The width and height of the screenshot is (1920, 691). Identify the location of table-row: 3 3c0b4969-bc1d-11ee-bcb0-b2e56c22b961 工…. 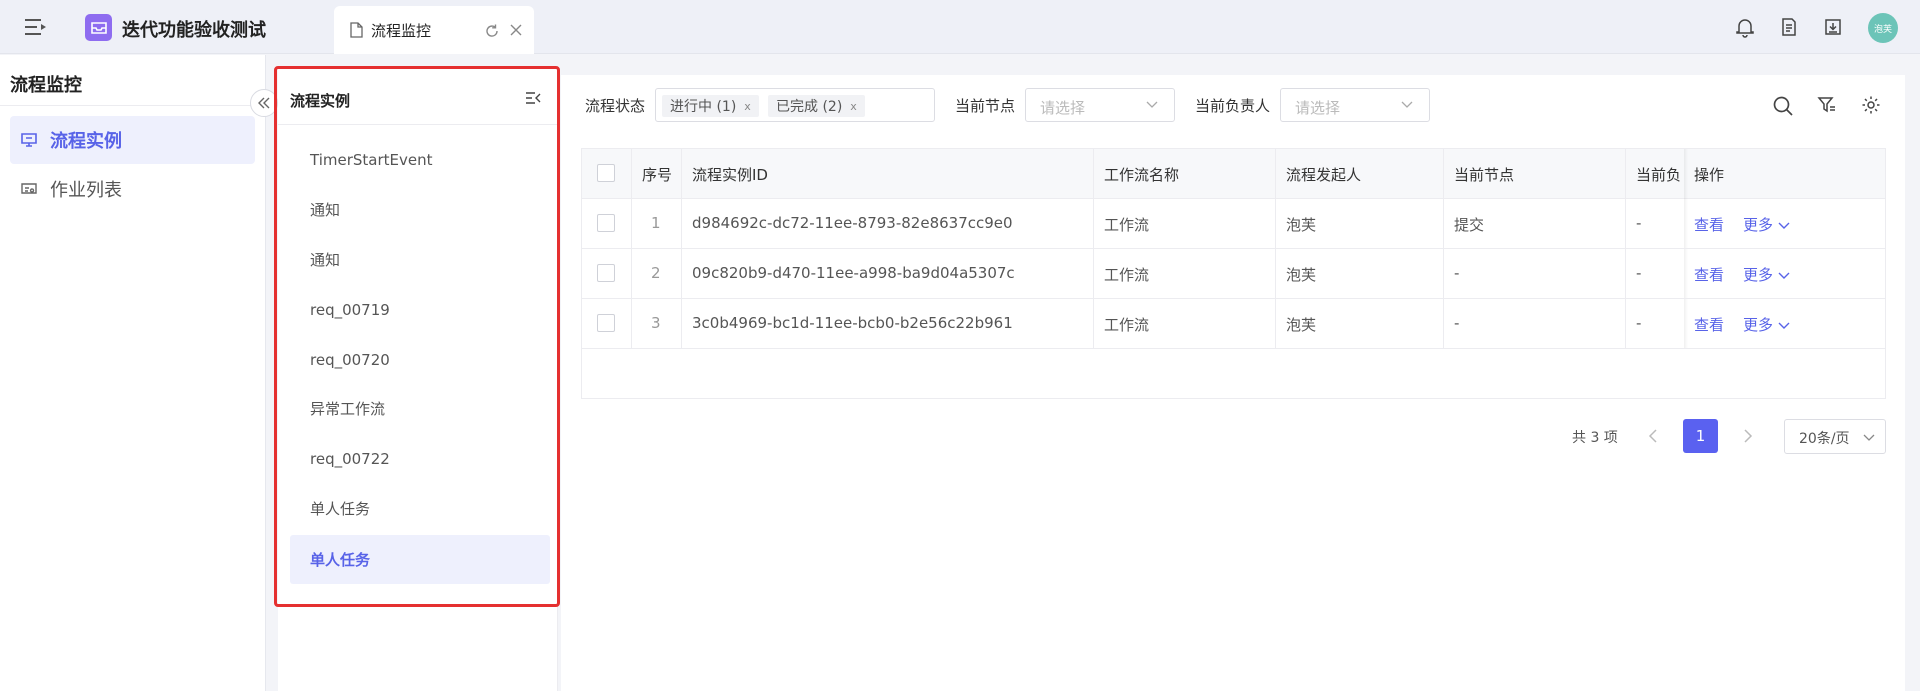
(1233, 324).